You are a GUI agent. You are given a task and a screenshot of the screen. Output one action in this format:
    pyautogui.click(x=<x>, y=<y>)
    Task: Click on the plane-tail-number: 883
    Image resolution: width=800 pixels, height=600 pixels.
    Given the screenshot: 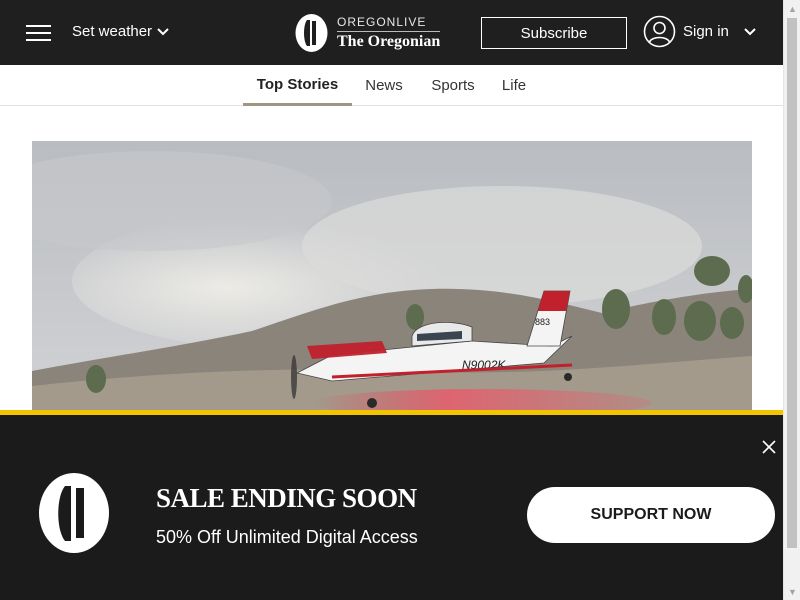 What is the action you would take?
    pyautogui.click(x=542, y=322)
    